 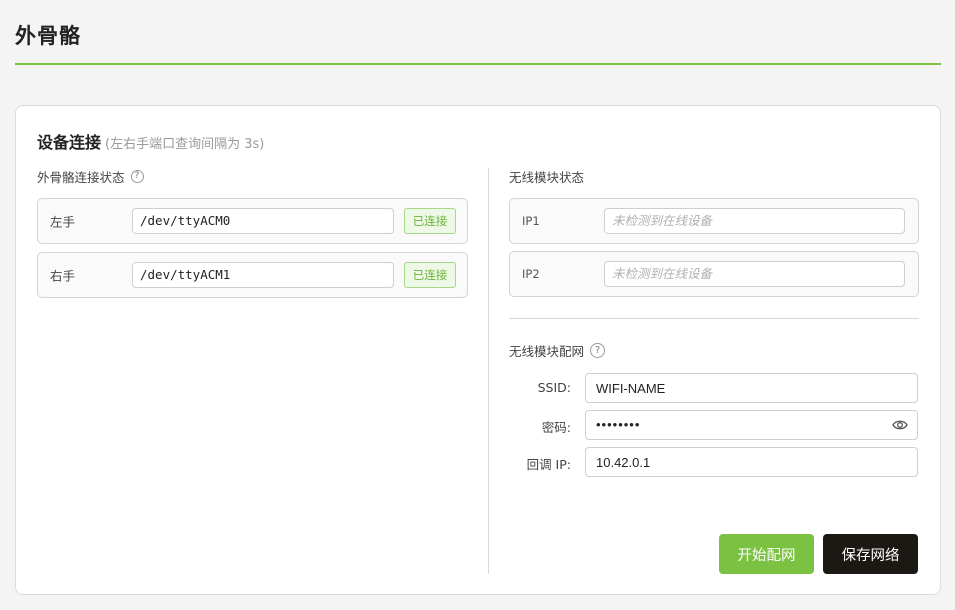 I want to click on card-title: 设备连接 (左右手端口查询间隔为 3s), so click(x=150, y=141).